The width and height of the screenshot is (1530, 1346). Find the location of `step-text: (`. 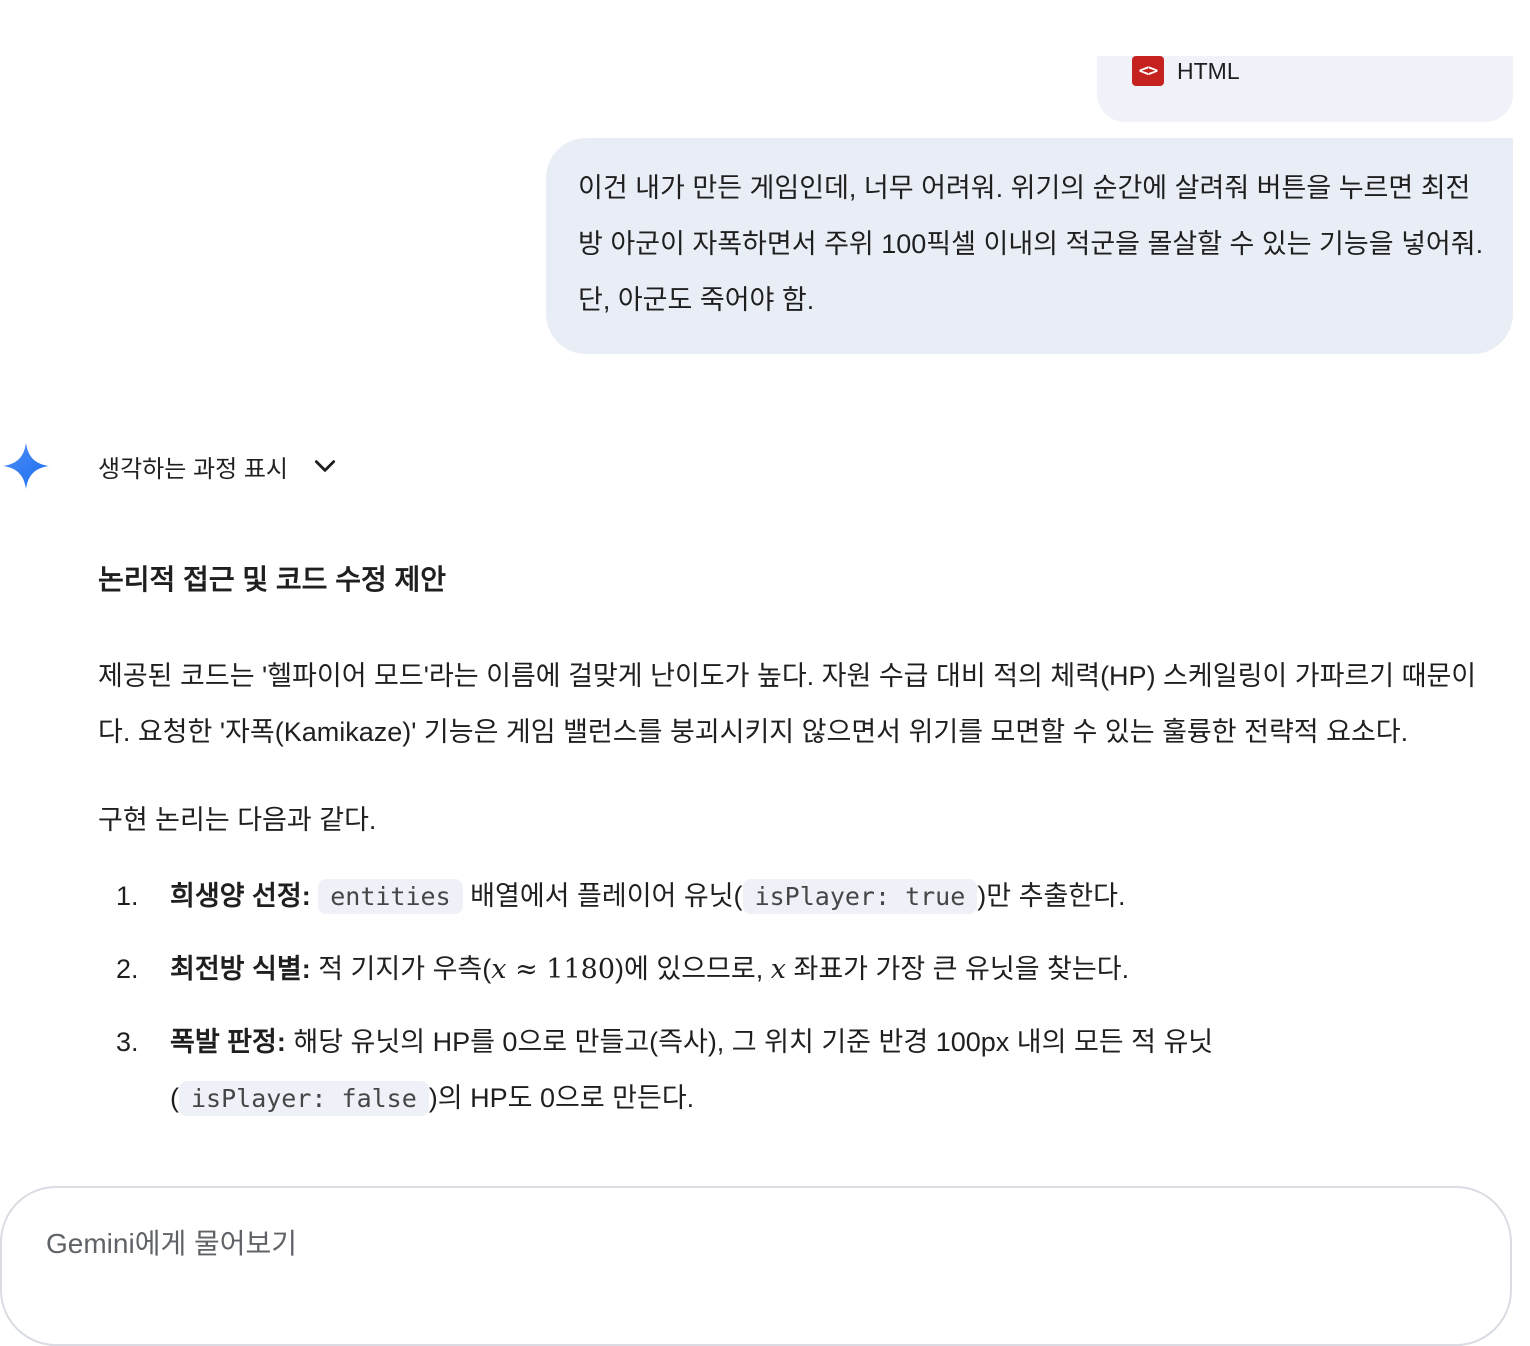

step-text: ( is located at coordinates (174, 1098).